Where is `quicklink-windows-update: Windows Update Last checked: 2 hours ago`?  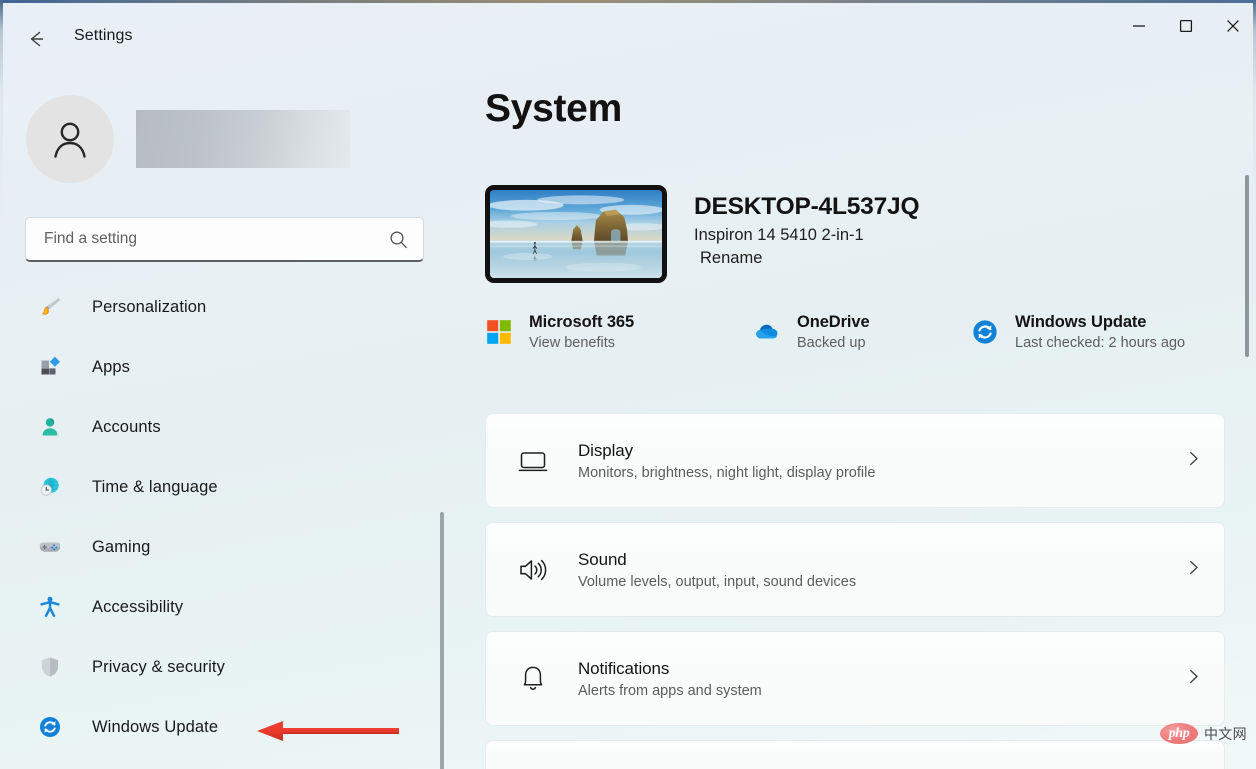
quicklink-windows-update: Windows Update Last checked: 2 hours ago is located at coordinates (1078, 332).